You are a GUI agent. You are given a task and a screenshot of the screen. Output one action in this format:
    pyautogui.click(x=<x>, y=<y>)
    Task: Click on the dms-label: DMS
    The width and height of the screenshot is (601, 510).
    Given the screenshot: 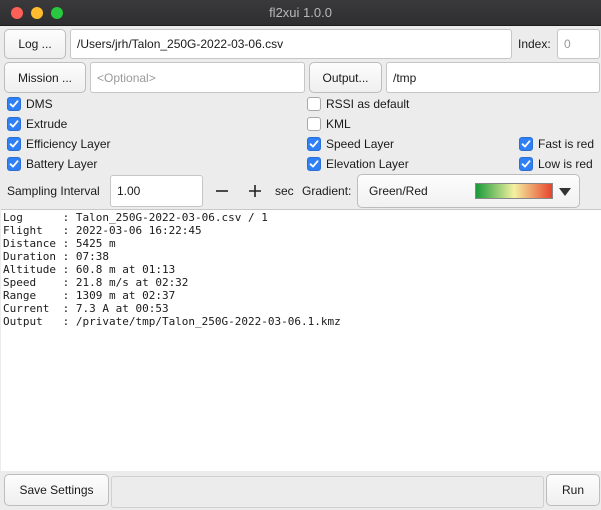 What is the action you would take?
    pyautogui.click(x=39, y=104)
    